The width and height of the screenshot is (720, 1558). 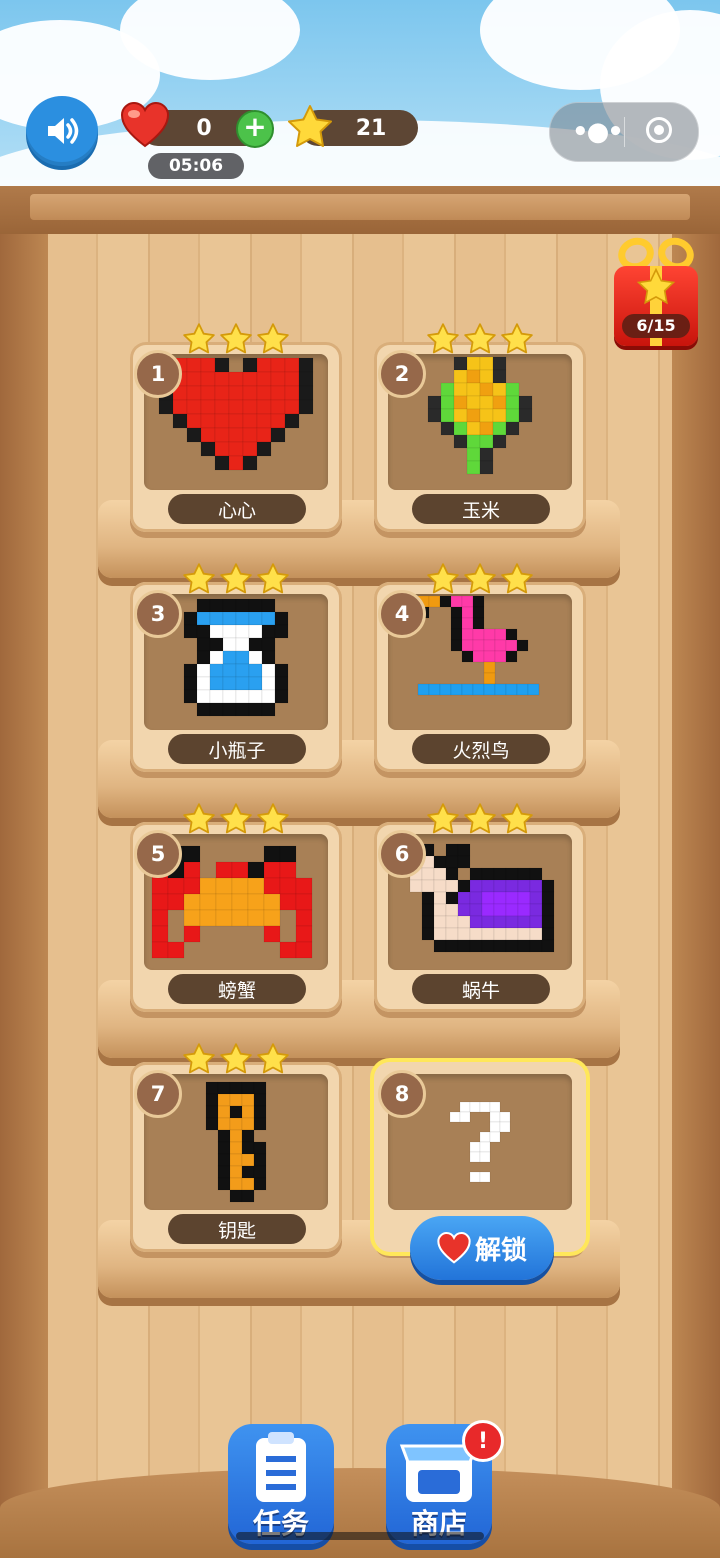 I want to click on lives-timer: 05:06, so click(x=196, y=166).